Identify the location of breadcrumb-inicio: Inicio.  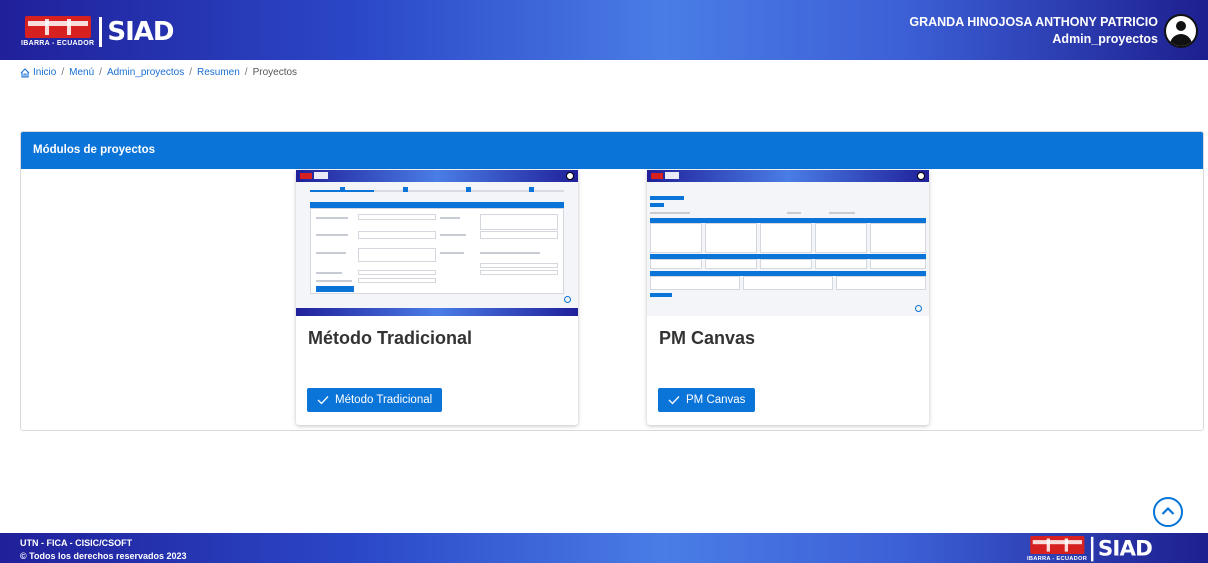
(44, 72).